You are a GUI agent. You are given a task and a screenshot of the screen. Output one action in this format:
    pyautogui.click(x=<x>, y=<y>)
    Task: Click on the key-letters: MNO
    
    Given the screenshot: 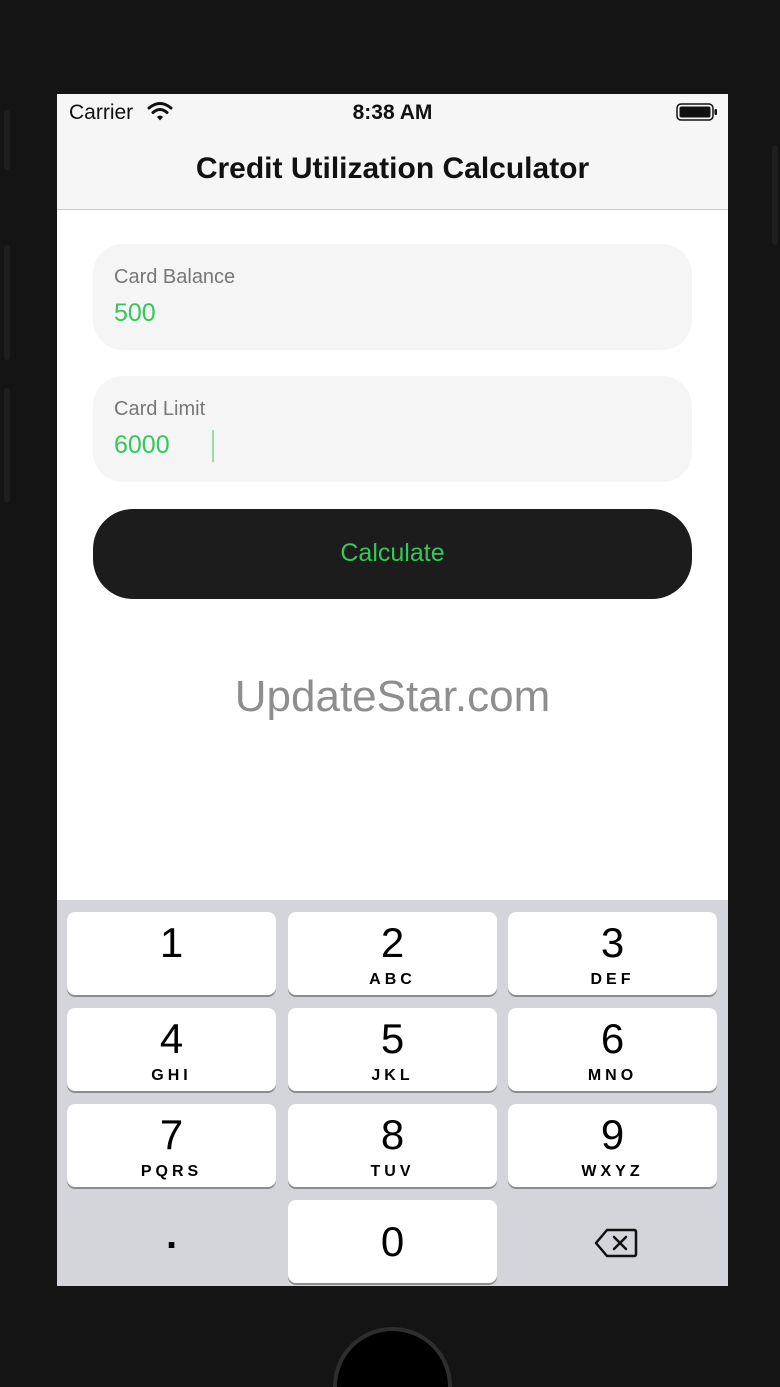 What is the action you would take?
    pyautogui.click(x=612, y=1075)
    